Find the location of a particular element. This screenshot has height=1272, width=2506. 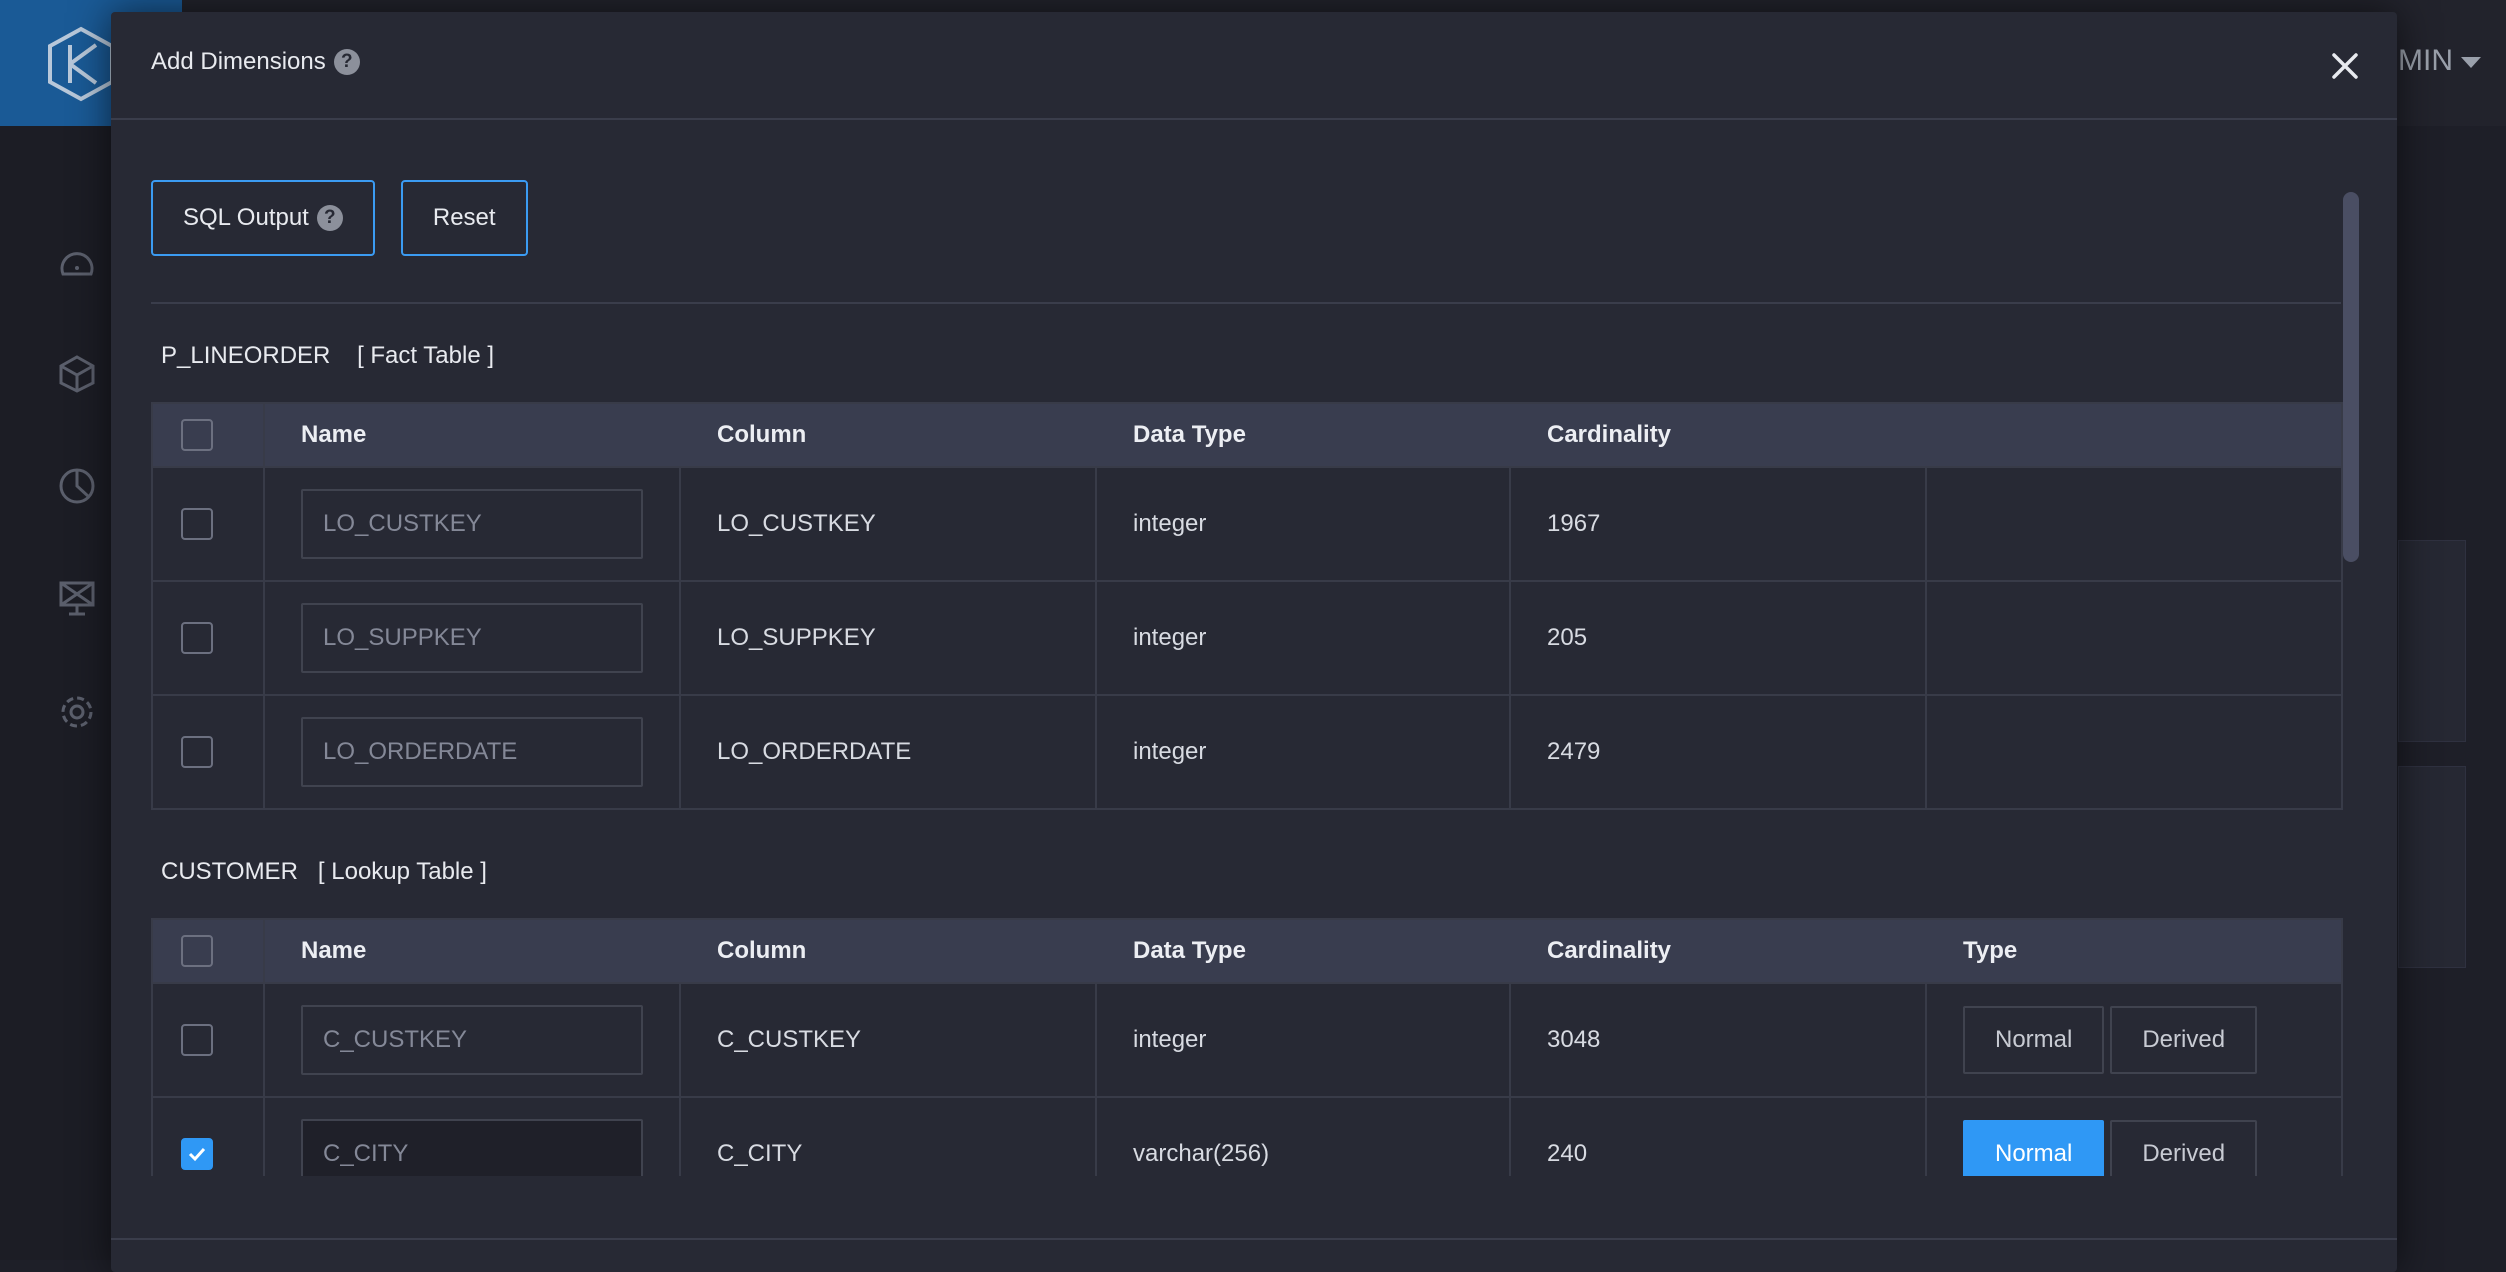

modal-title: Add Dimensions ? is located at coordinates (255, 62).